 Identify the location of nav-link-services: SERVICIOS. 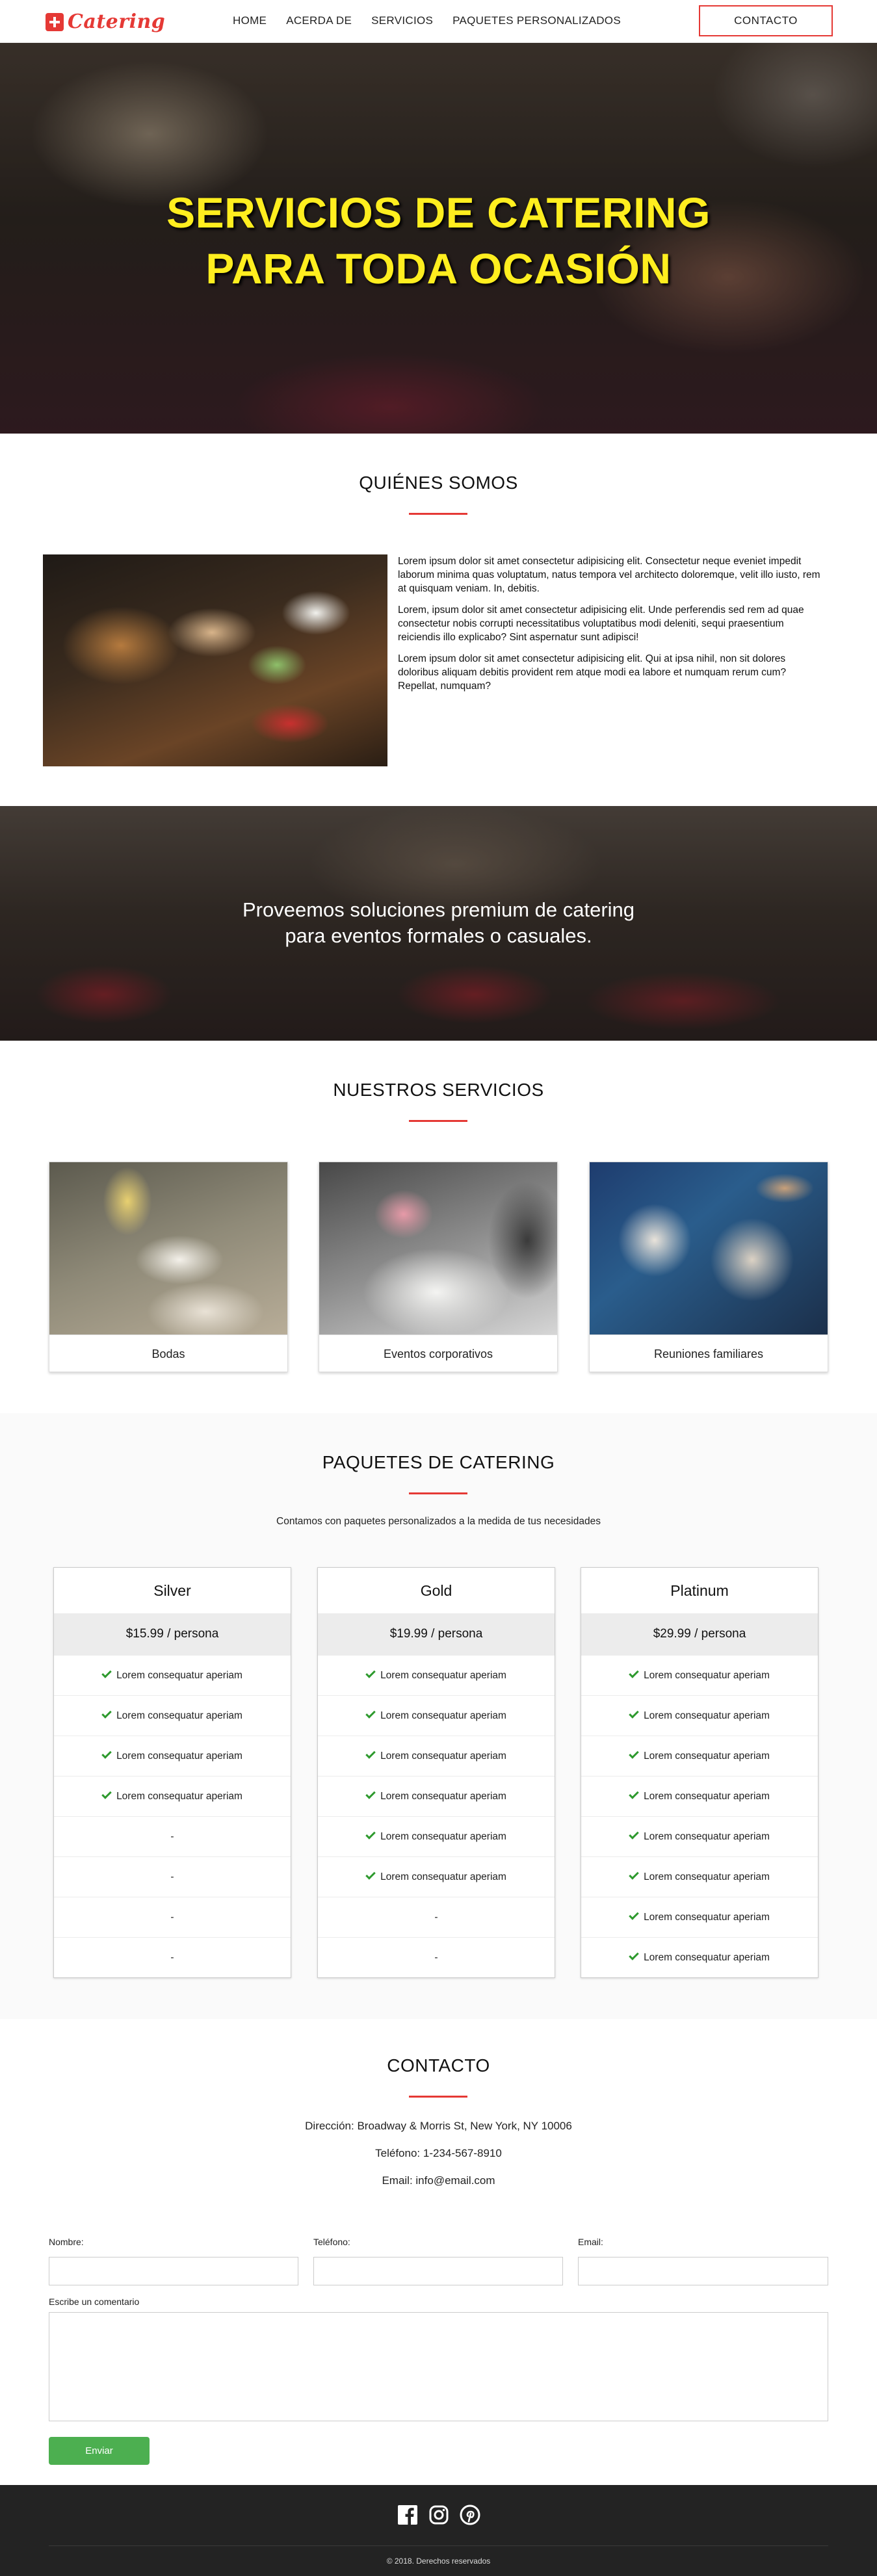
(402, 20).